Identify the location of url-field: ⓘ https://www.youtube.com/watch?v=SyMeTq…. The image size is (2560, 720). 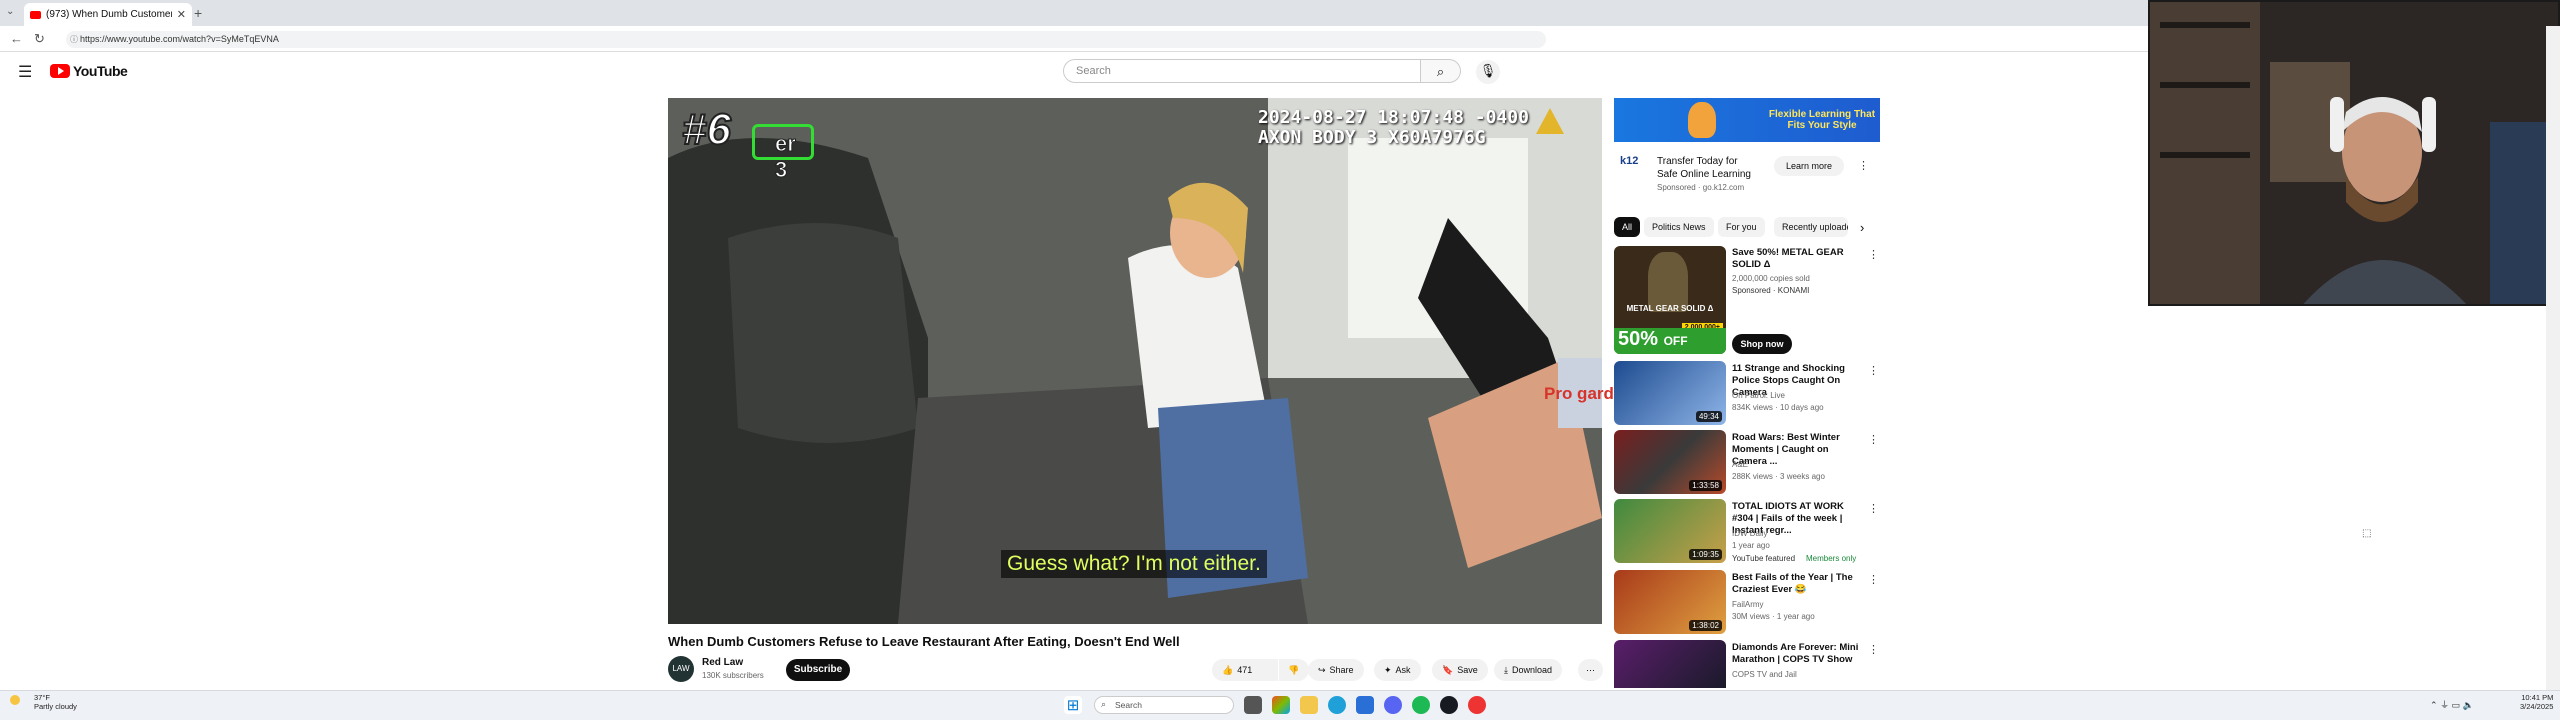
(806, 39).